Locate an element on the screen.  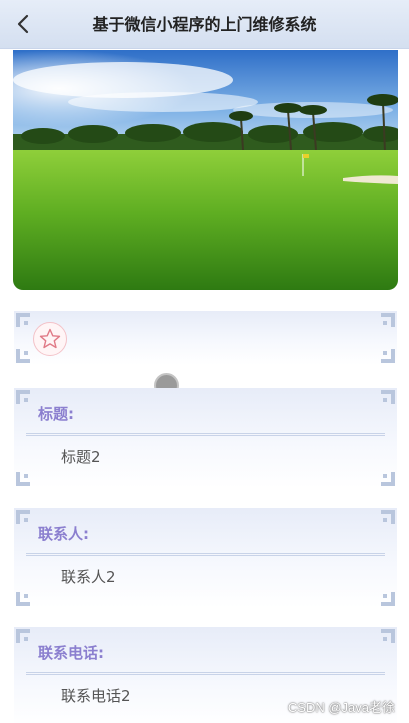
field-value: 联系人2 is located at coordinates (88, 577).